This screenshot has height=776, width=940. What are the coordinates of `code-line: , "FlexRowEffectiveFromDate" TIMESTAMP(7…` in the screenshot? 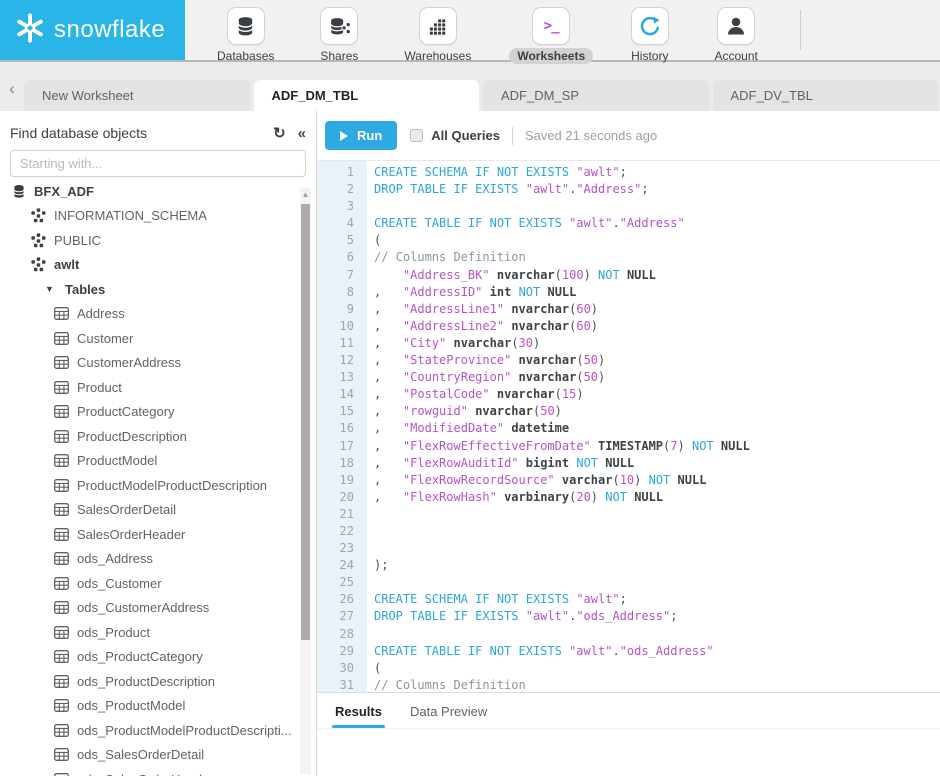 It's located at (562, 446).